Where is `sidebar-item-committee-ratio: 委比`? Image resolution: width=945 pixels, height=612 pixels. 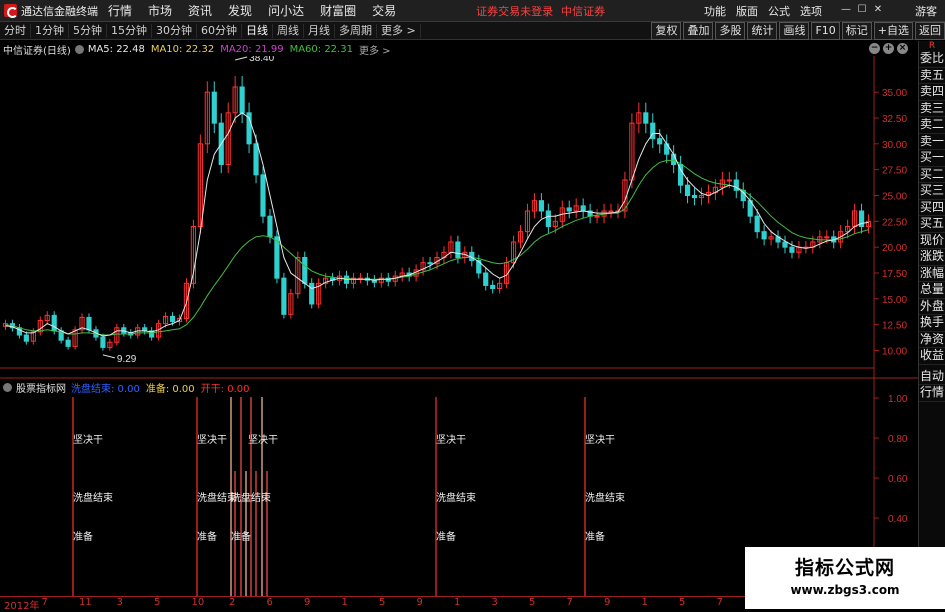
sidebar-item-committee-ratio: 委比 is located at coordinates (932, 59).